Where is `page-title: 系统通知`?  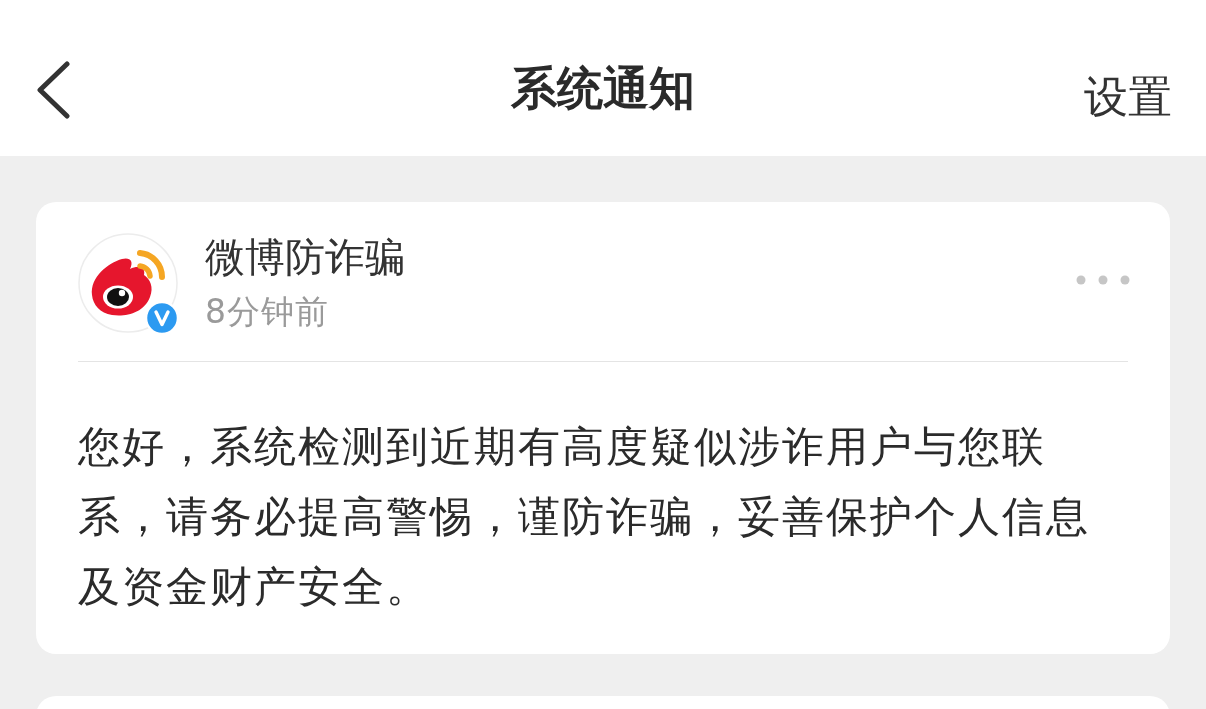
page-title: 系统通知 is located at coordinates (603, 89).